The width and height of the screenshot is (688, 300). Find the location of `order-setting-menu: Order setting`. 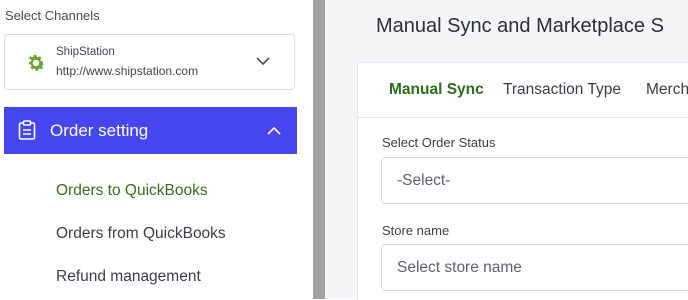

order-setting-menu: Order setting is located at coordinates (150, 130).